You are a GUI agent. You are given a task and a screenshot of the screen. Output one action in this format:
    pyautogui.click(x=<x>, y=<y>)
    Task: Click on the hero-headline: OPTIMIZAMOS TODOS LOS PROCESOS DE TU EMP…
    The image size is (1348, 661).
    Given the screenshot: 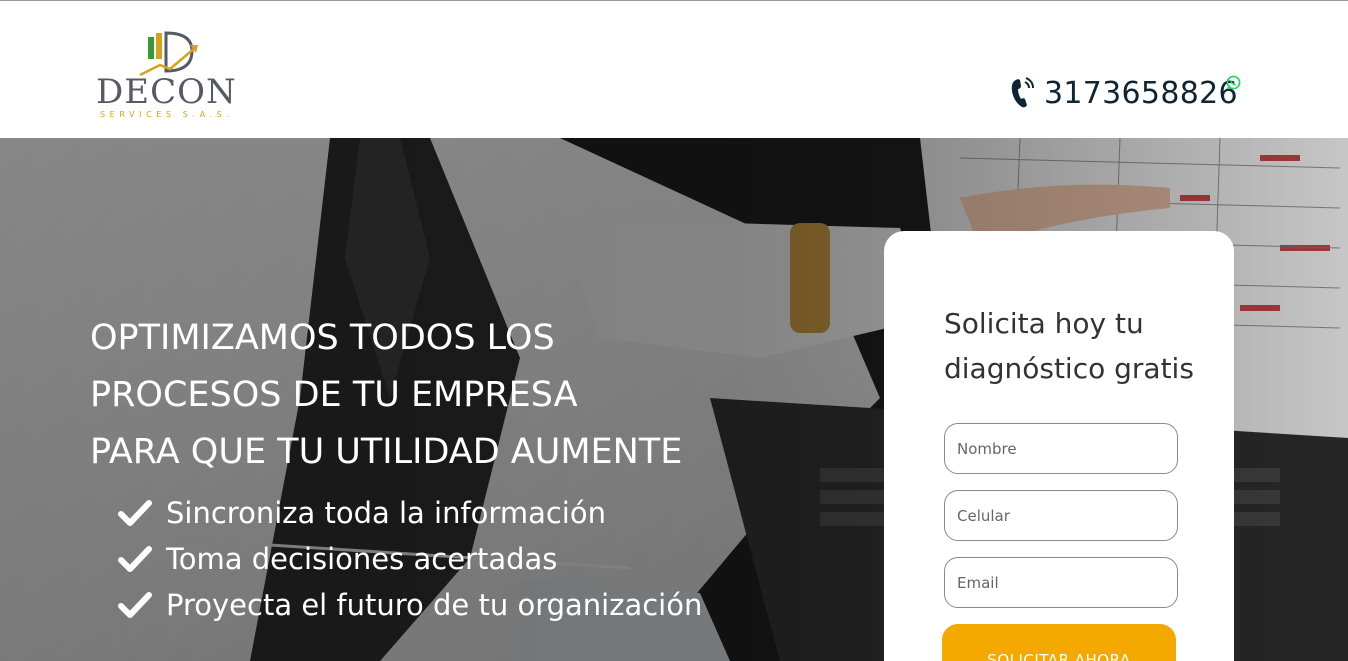 What is the action you would take?
    pyautogui.click(x=386, y=395)
    